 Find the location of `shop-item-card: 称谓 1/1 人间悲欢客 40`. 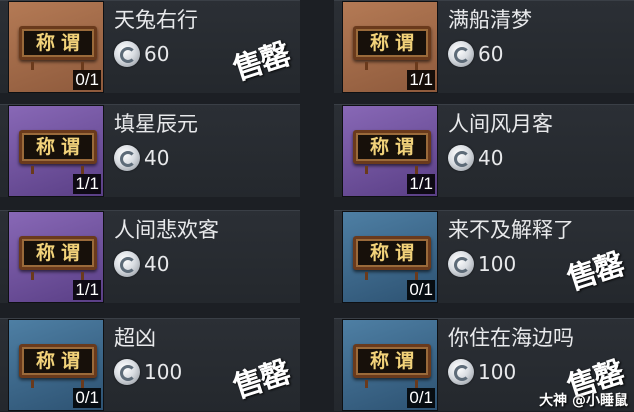

shop-item-card: 称谓 1/1 人间悲欢客 40 is located at coordinates (150, 256).